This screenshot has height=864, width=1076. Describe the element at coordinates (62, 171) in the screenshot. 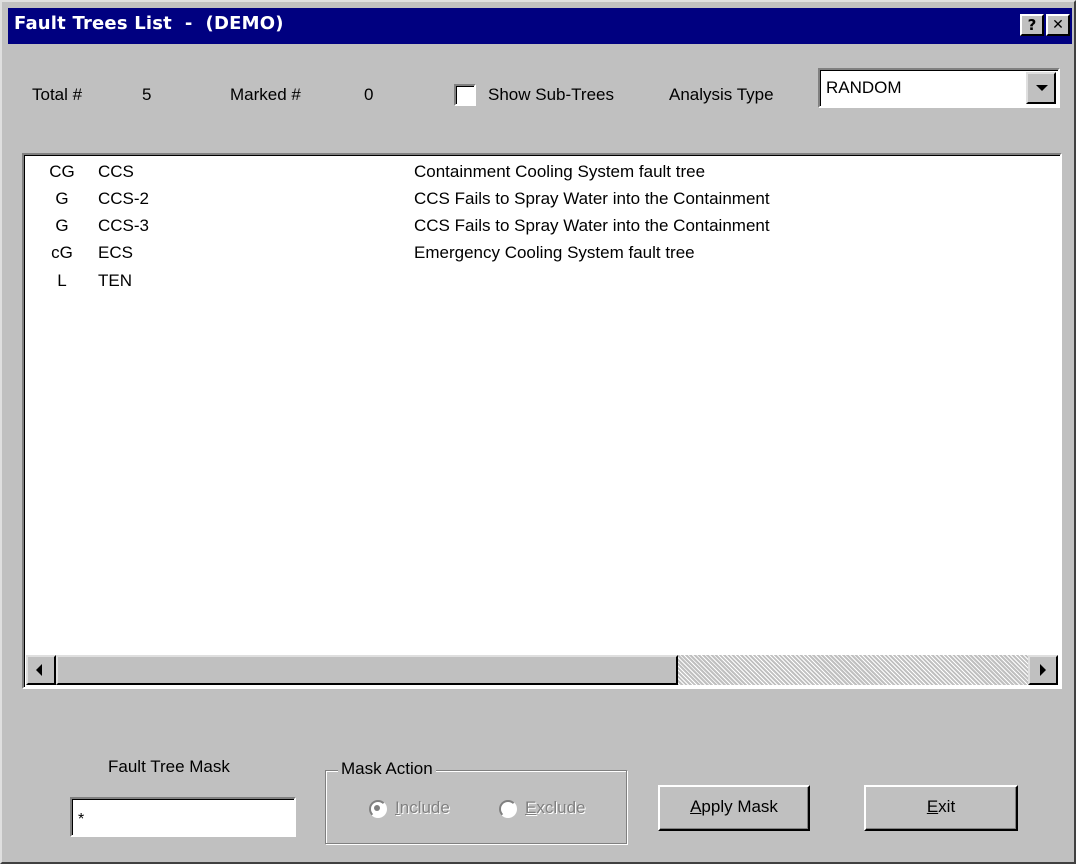

I see `row-flag: CG` at that location.